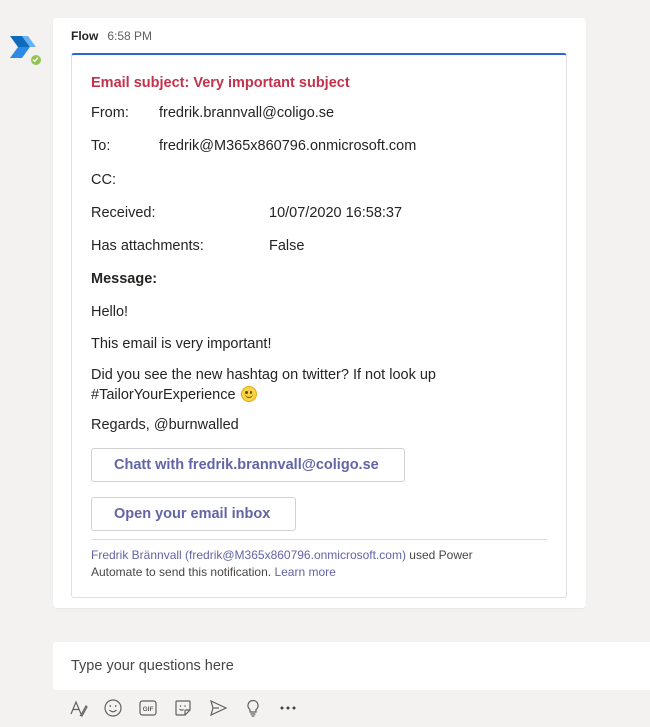 The image size is (650, 727). What do you see at coordinates (218, 708) in the screenshot?
I see `send-icon` at bounding box center [218, 708].